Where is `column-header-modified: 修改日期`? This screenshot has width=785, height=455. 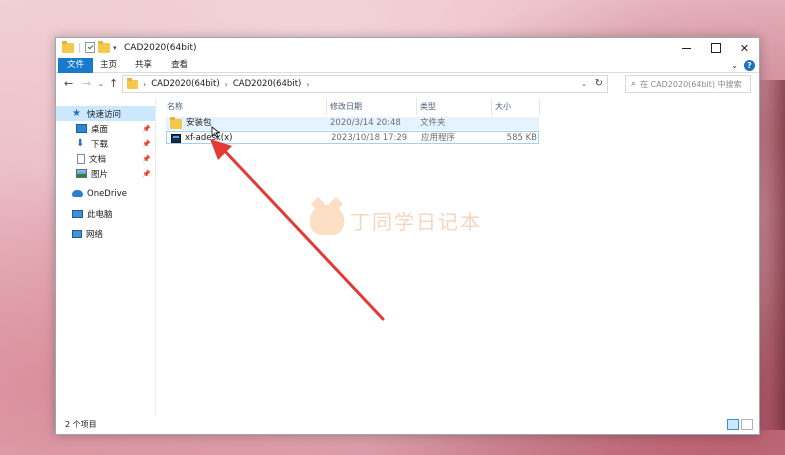 column-header-modified: 修改日期 is located at coordinates (372, 106).